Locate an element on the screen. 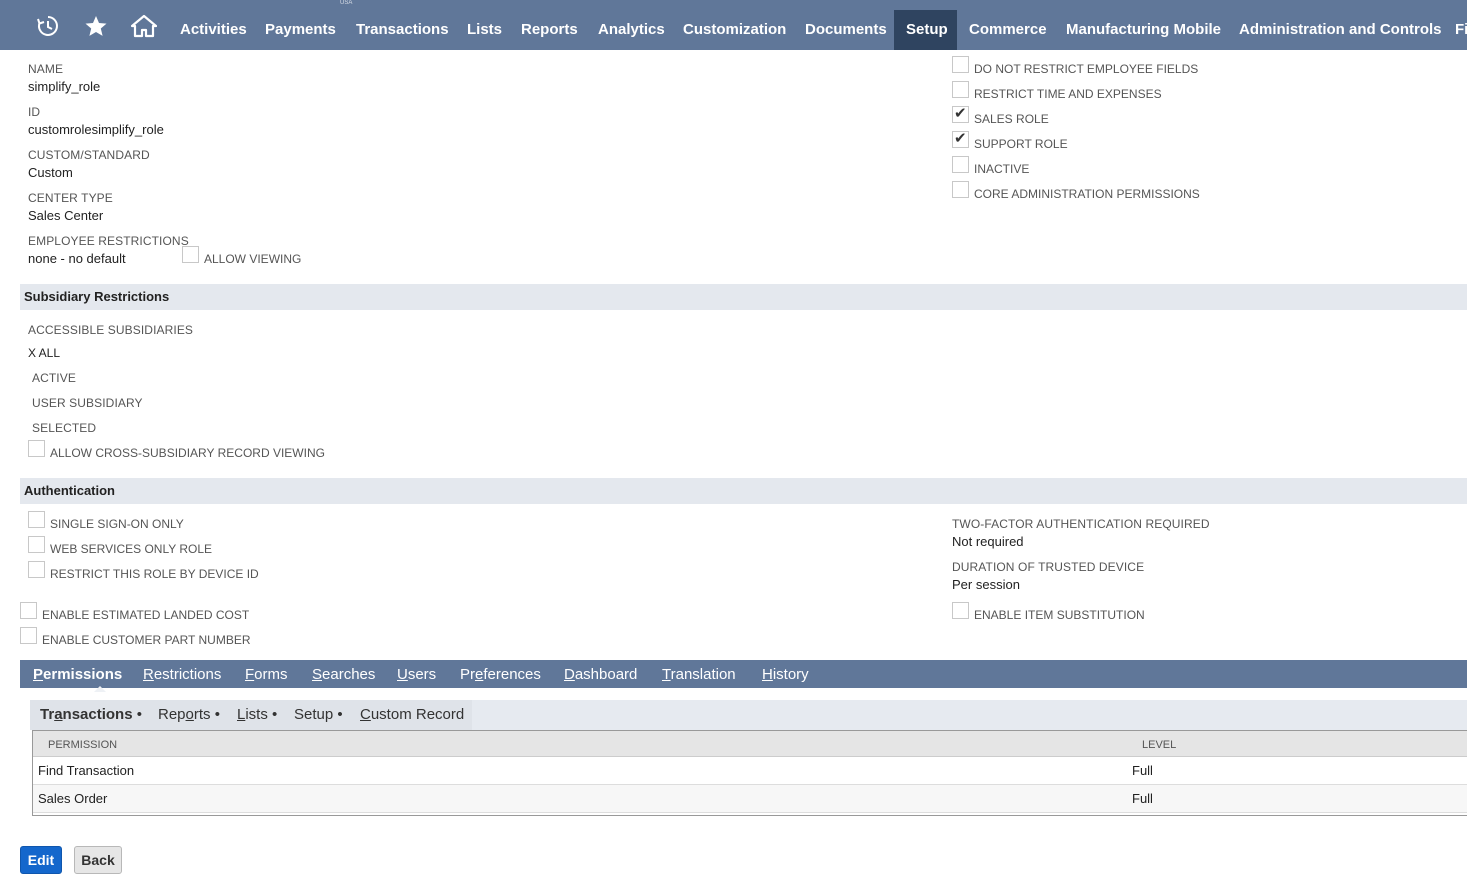  edit-button: Edit is located at coordinates (41, 860).